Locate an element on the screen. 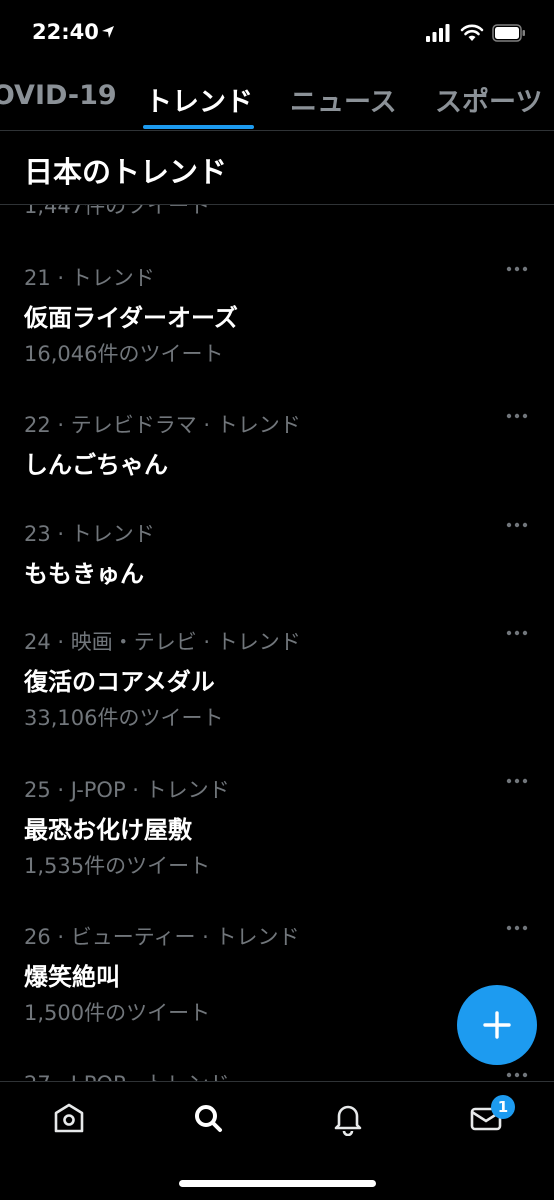  compose-tweet-button is located at coordinates (497, 1025).